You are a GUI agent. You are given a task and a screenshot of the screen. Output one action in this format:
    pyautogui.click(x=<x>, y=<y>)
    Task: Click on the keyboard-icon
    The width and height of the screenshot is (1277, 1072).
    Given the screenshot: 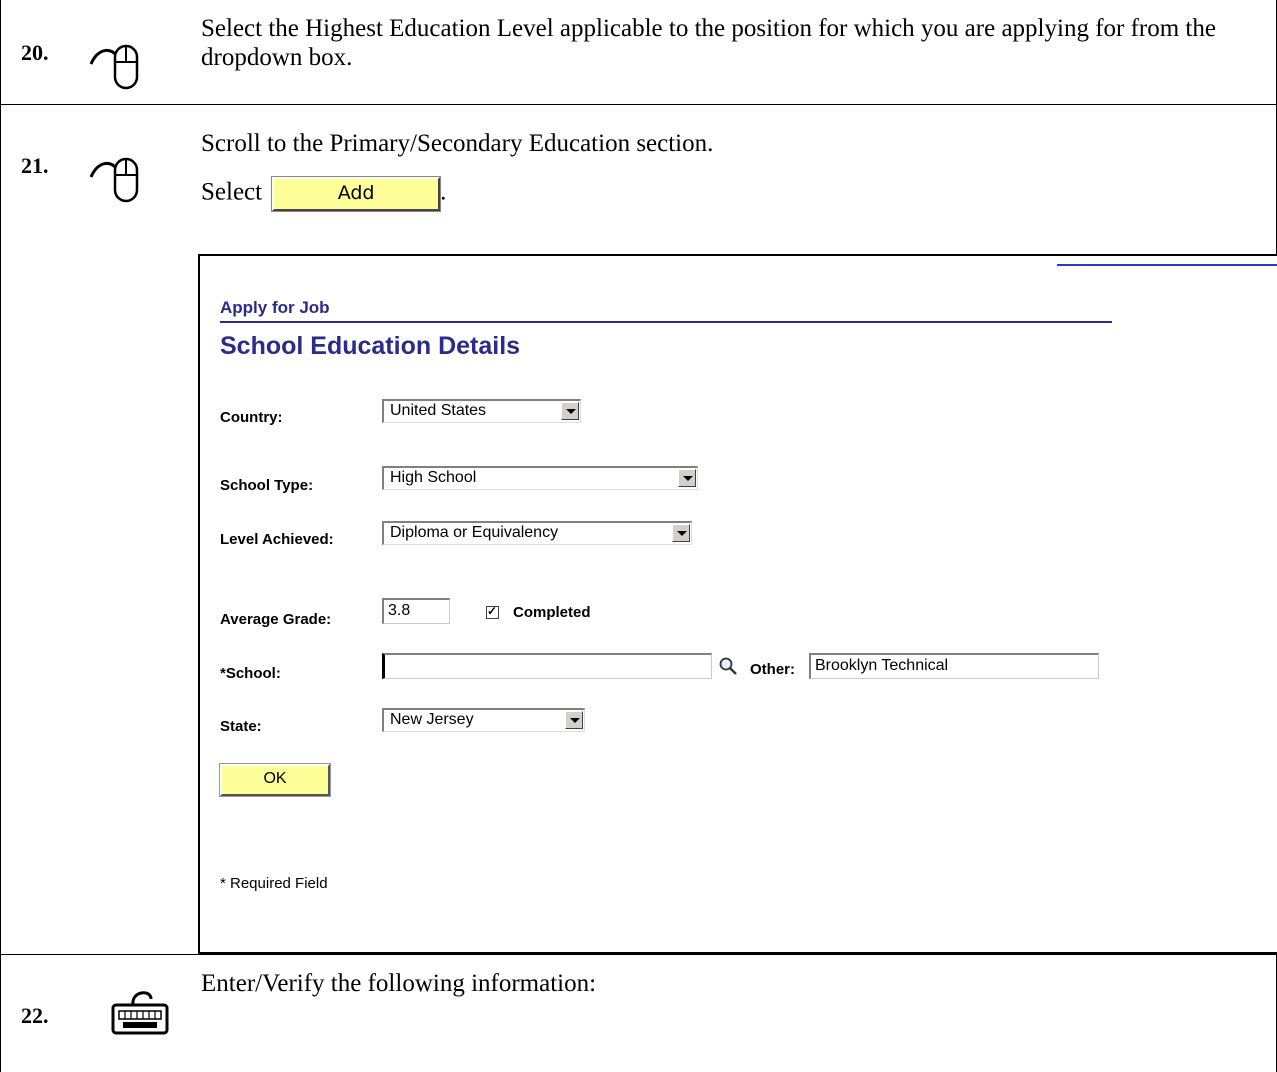 What is the action you would take?
    pyautogui.click(x=141, y=1015)
    